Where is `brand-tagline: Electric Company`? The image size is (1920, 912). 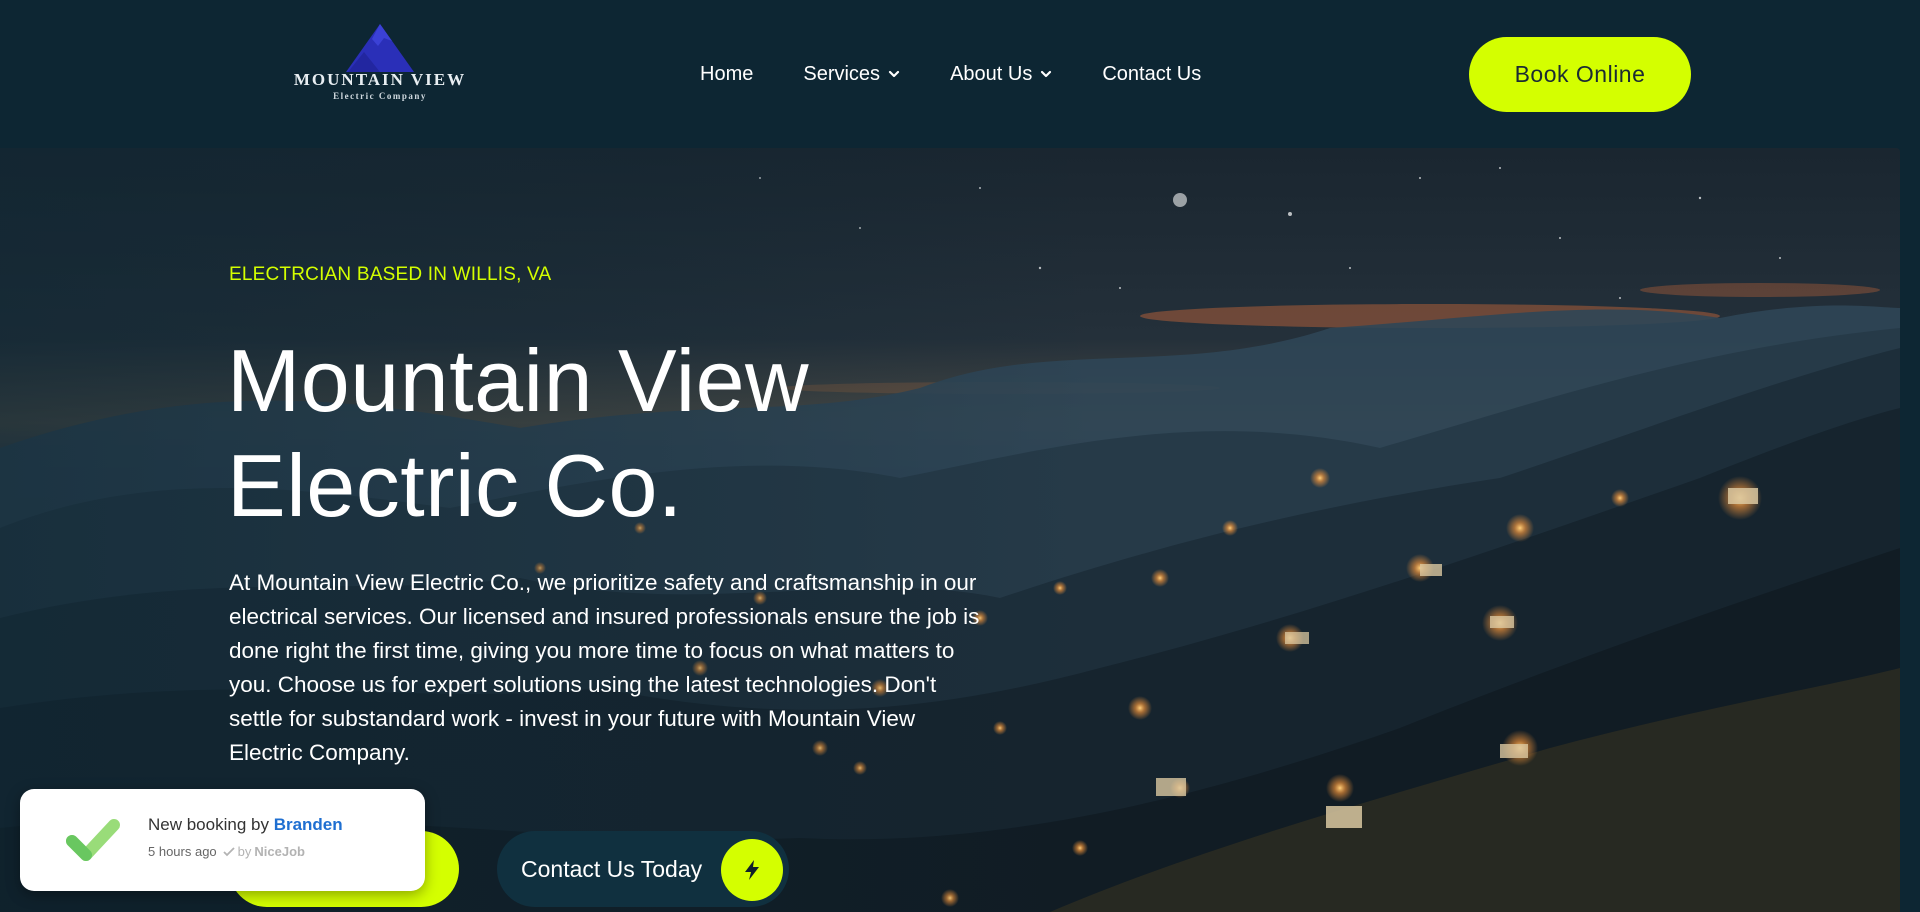
brand-tagline: Electric Company is located at coordinates (380, 96).